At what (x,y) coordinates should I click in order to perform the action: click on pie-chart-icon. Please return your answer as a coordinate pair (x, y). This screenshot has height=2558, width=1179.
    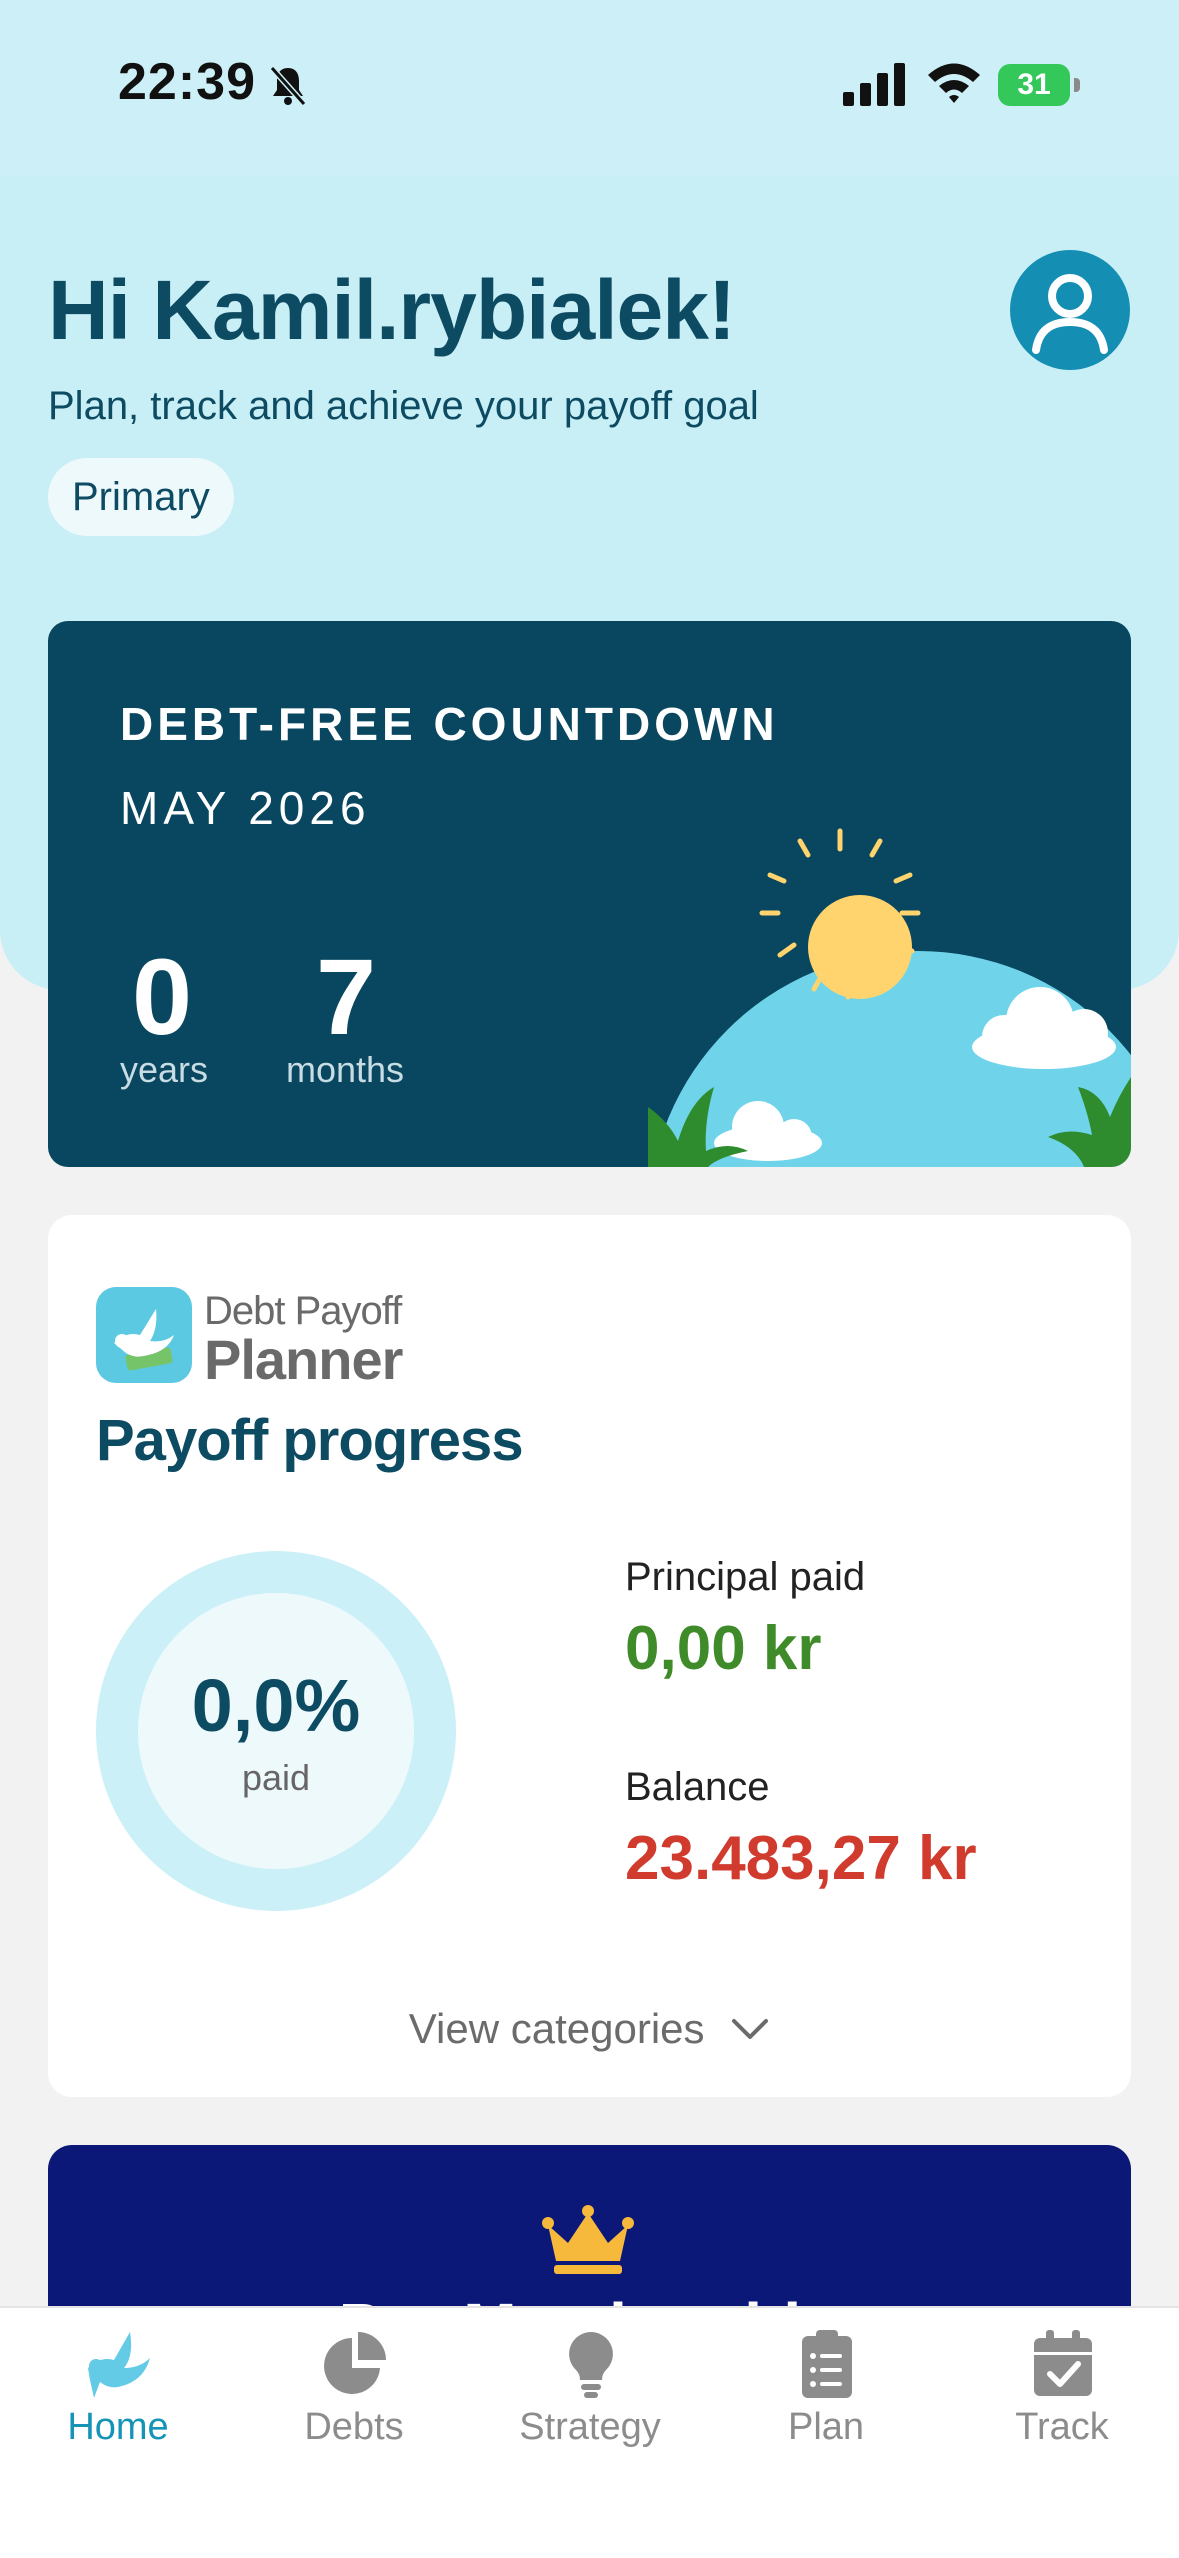
    Looking at the image, I should click on (355, 2363).